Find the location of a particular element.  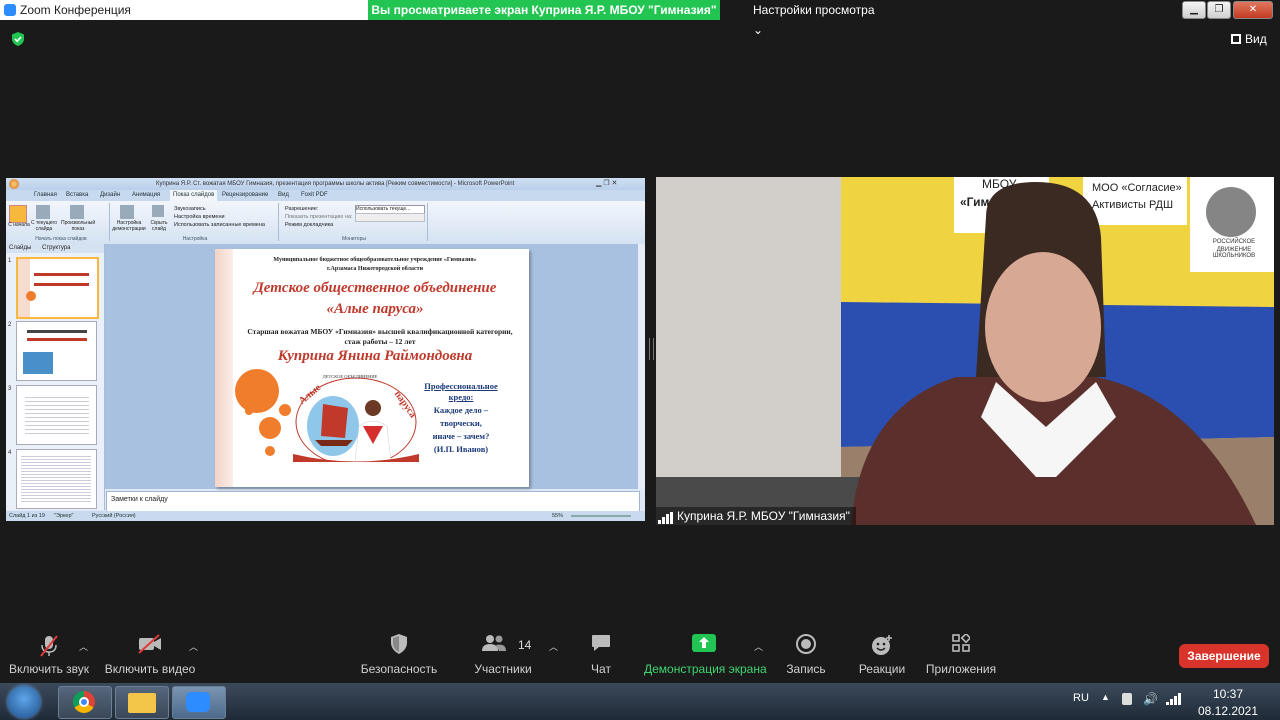

minimize-button: ▁ is located at coordinates (1194, 10).